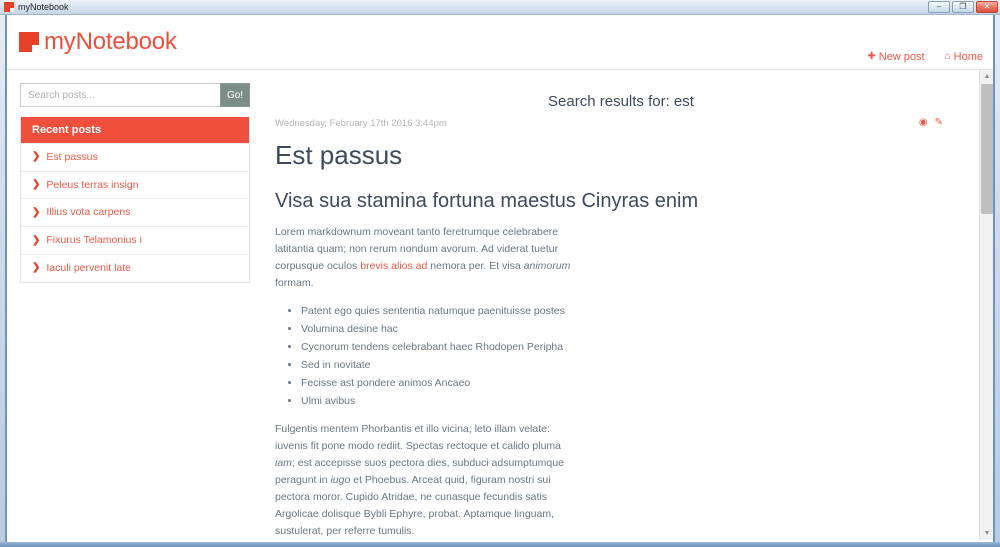  What do you see at coordinates (620, 124) in the screenshot?
I see `post-meta: Wednesday, February 17th 2016 3:44pm ◉ ✎` at bounding box center [620, 124].